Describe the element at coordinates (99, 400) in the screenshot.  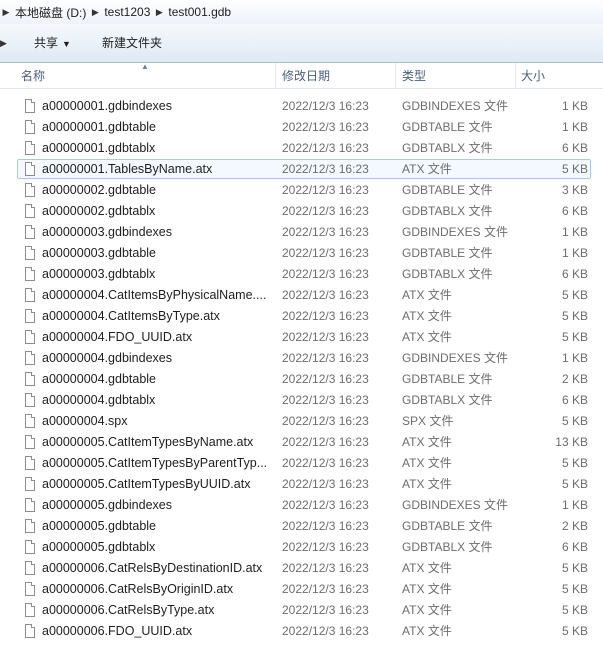
I see `file-name: a00000004.gdbtablx` at that location.